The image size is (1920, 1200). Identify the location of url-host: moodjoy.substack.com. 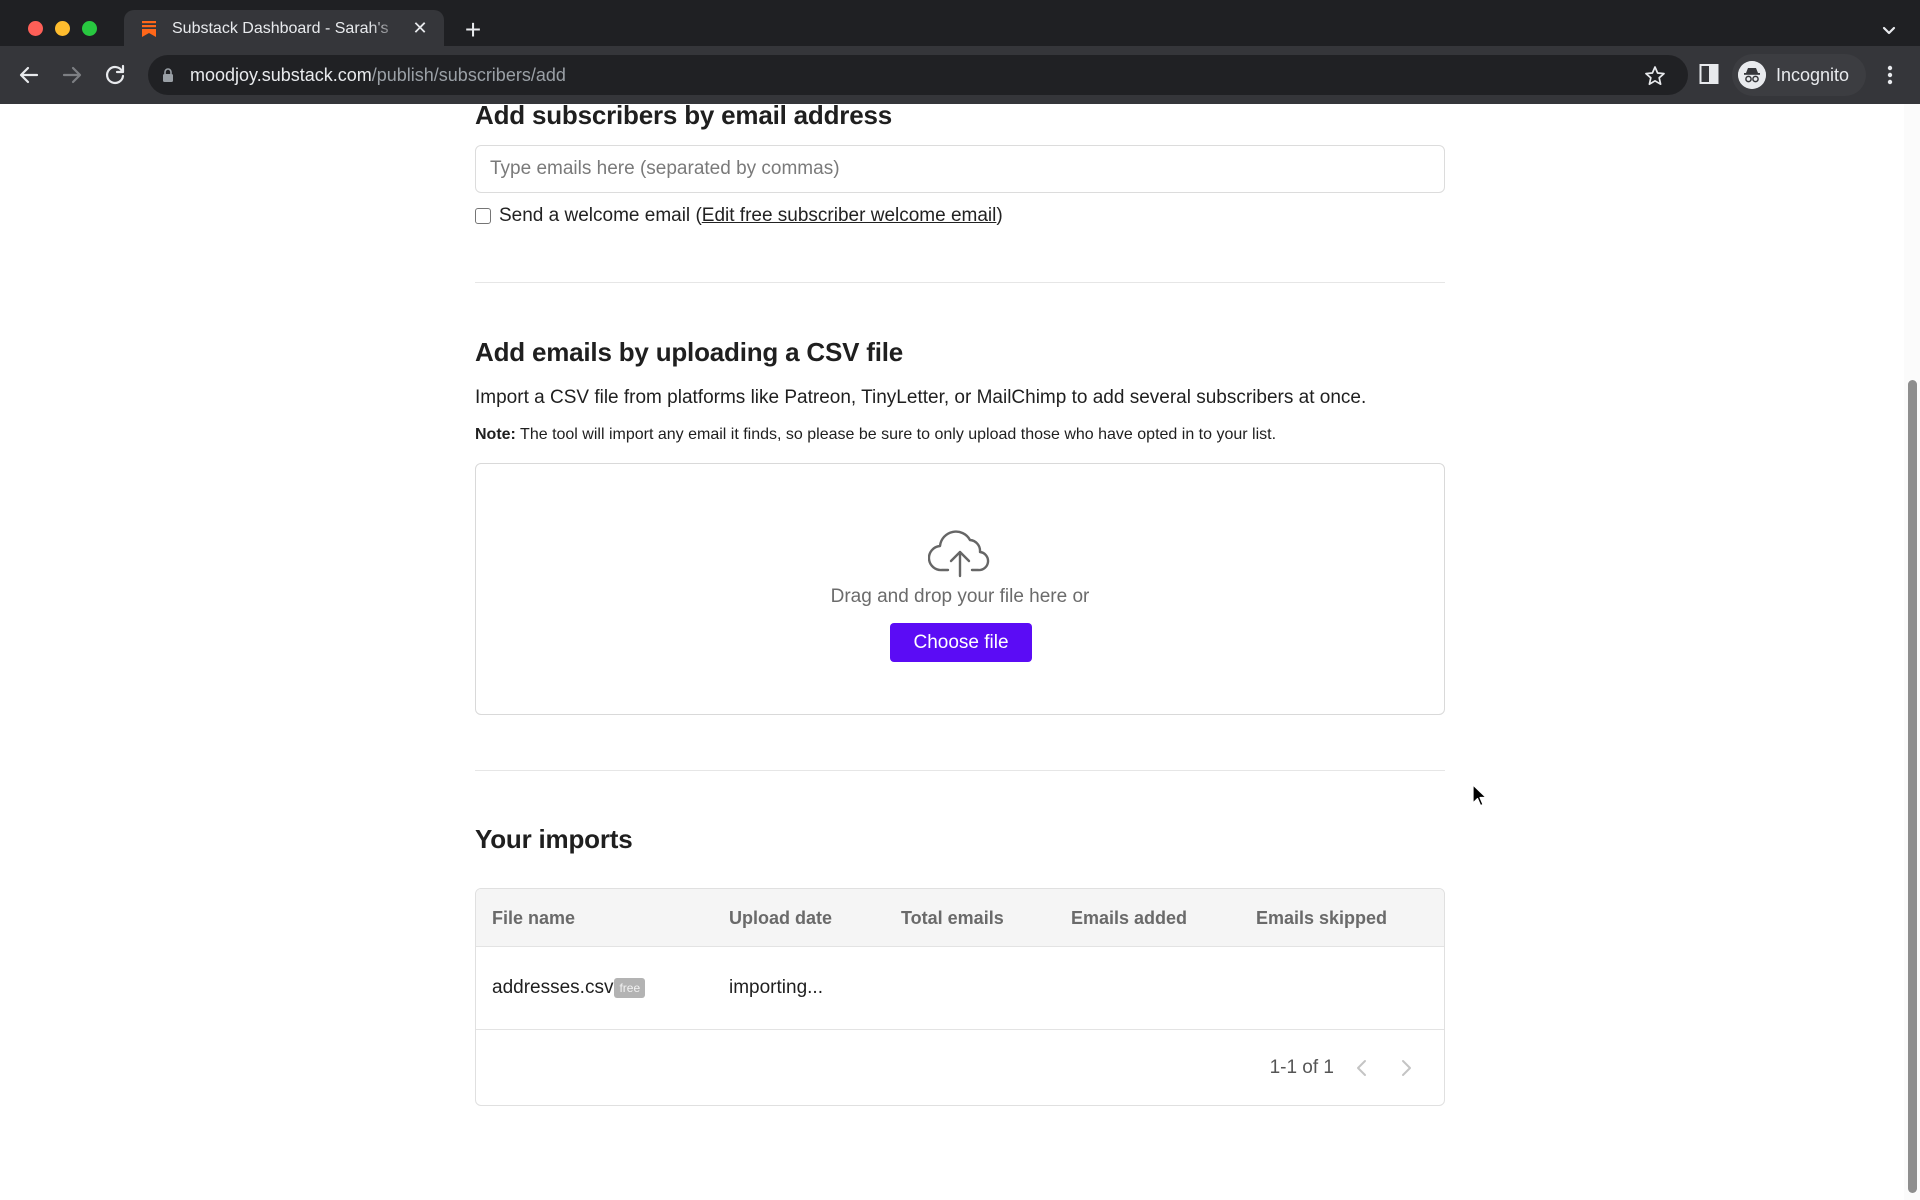
(281, 75).